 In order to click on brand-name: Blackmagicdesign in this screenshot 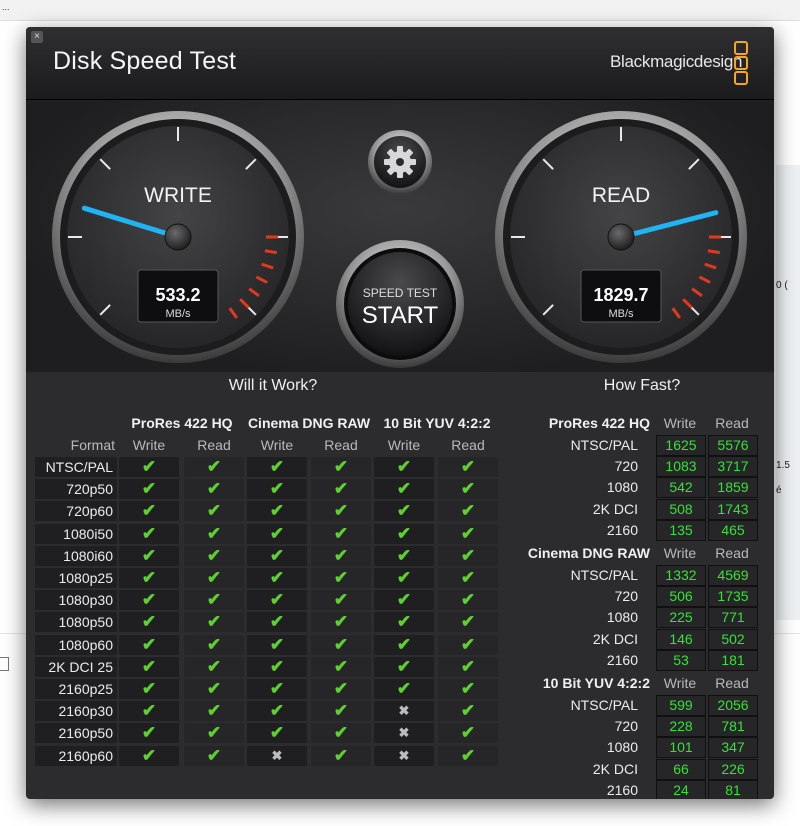, I will do `click(676, 61)`.